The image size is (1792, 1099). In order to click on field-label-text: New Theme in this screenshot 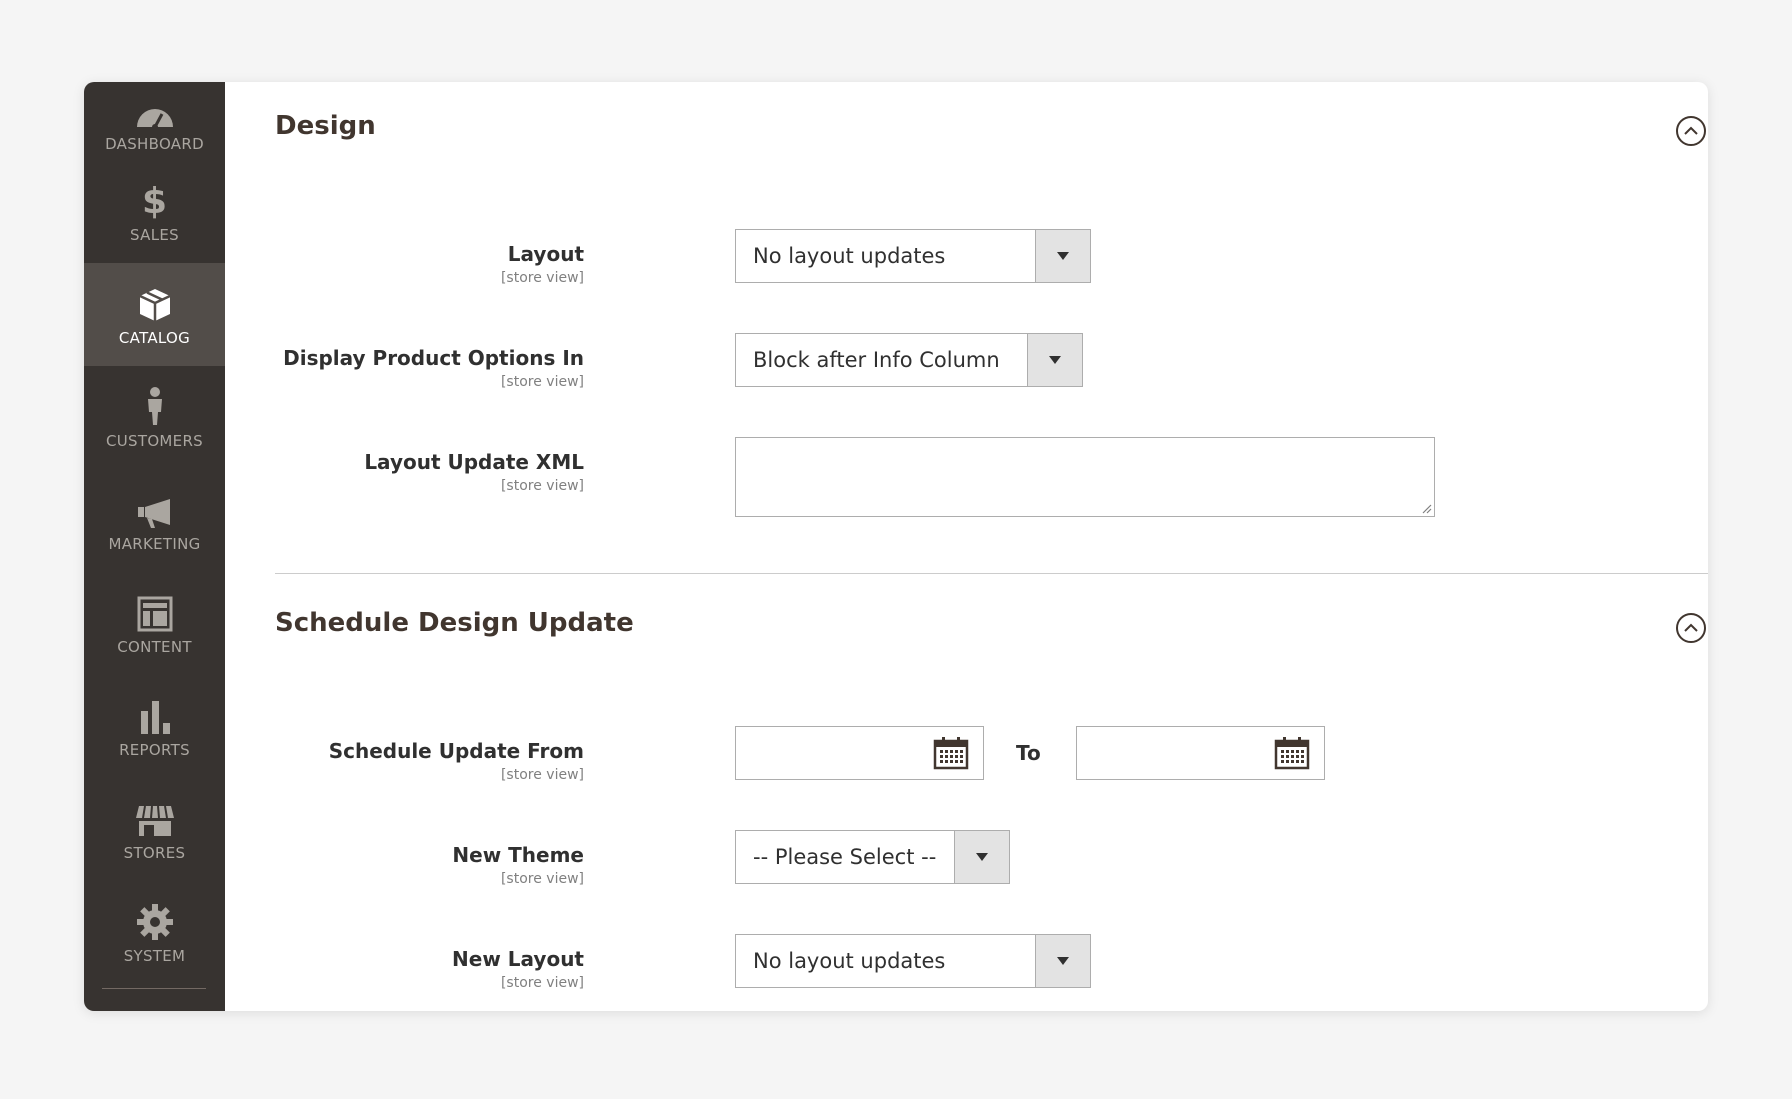, I will do `click(518, 855)`.